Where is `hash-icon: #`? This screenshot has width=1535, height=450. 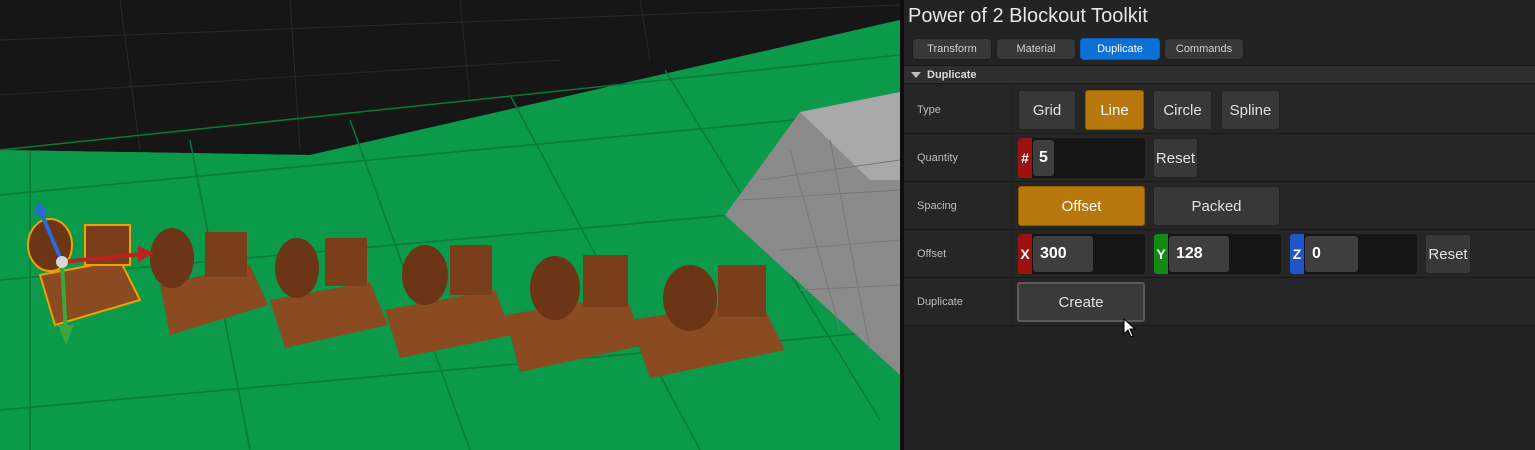
hash-icon: # is located at coordinates (1025, 158).